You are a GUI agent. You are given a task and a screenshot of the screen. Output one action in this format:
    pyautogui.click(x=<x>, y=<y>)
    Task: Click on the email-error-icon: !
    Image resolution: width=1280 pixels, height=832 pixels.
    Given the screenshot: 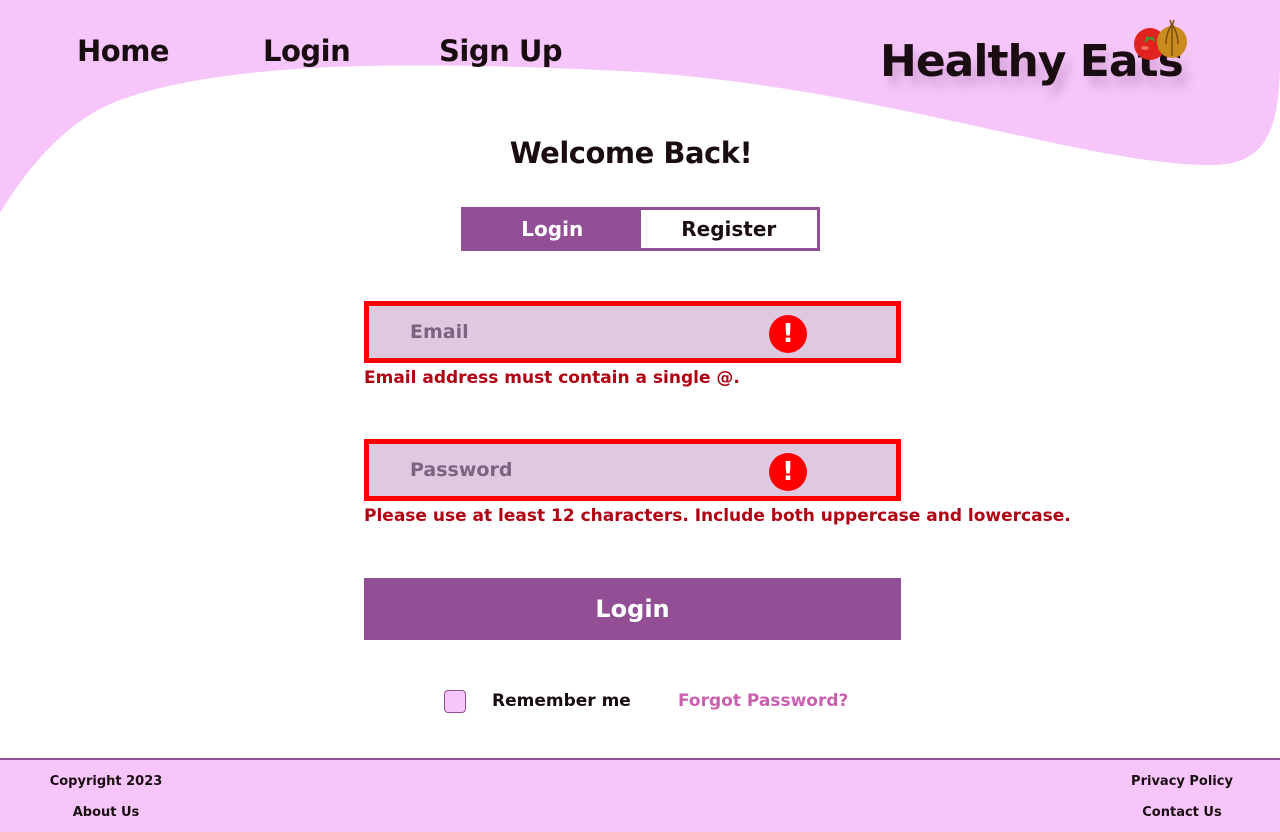 What is the action you would take?
    pyautogui.click(x=788, y=334)
    